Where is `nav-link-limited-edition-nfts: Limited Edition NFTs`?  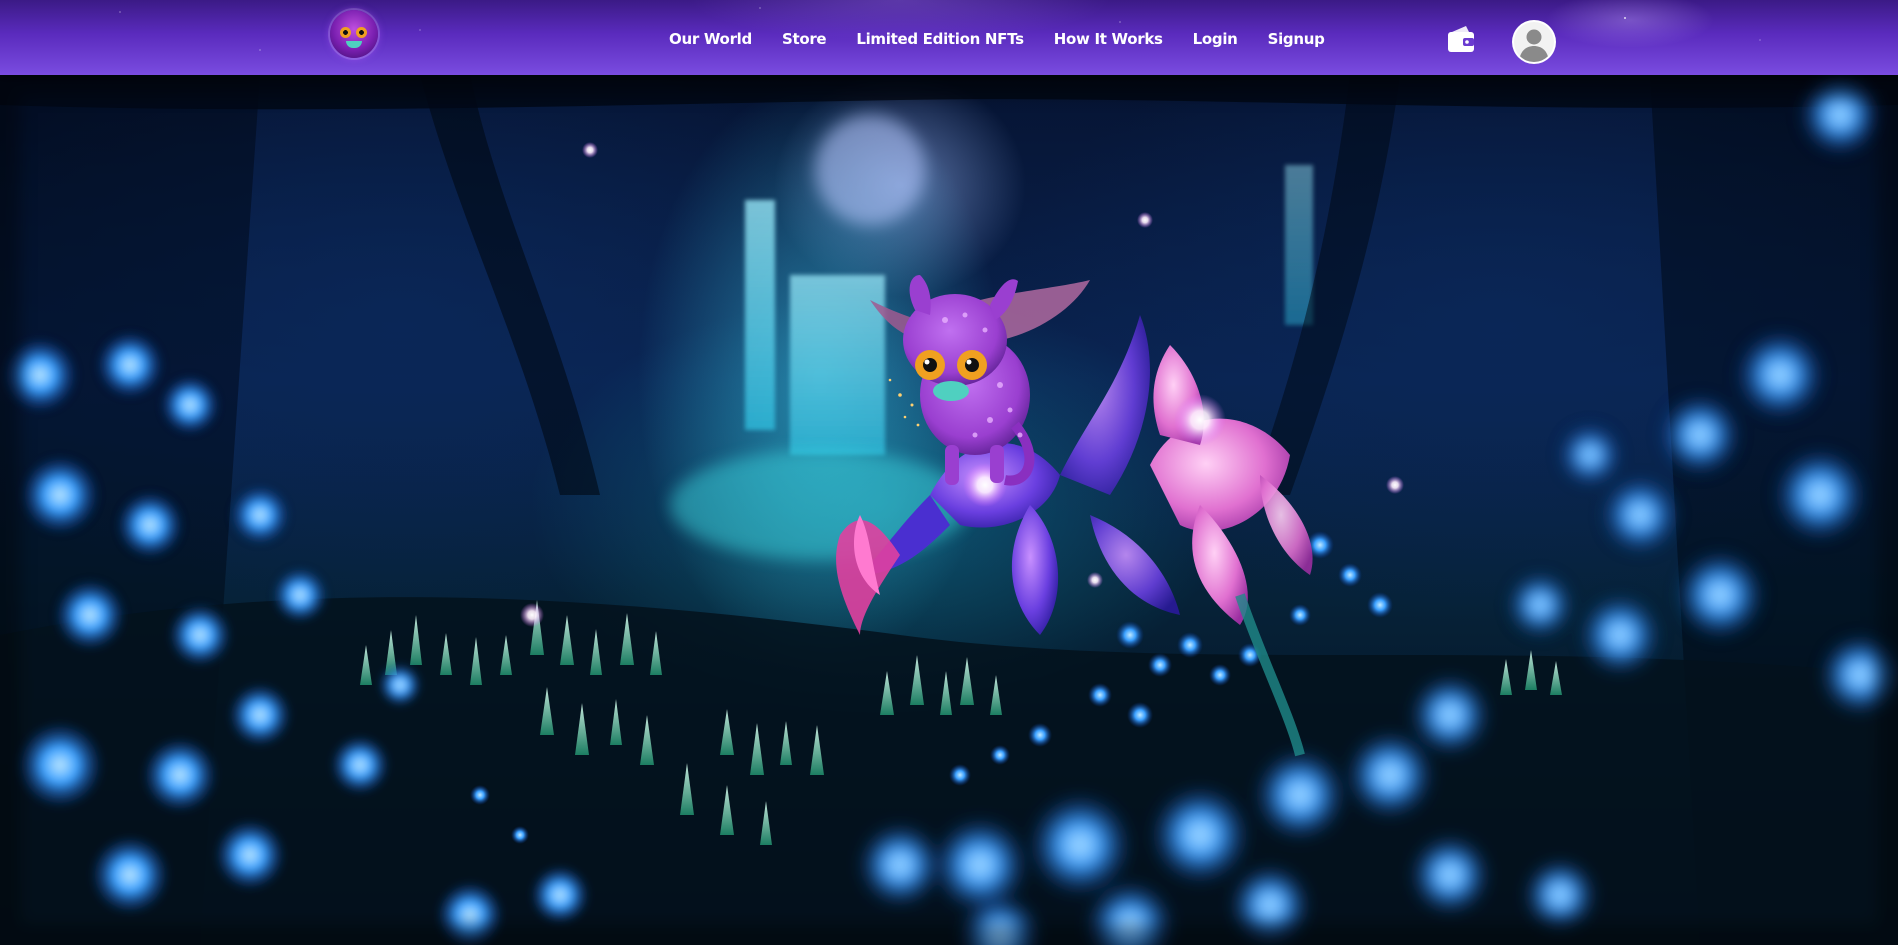
nav-link-limited-edition-nfts: Limited Edition NFTs is located at coordinates (940, 39).